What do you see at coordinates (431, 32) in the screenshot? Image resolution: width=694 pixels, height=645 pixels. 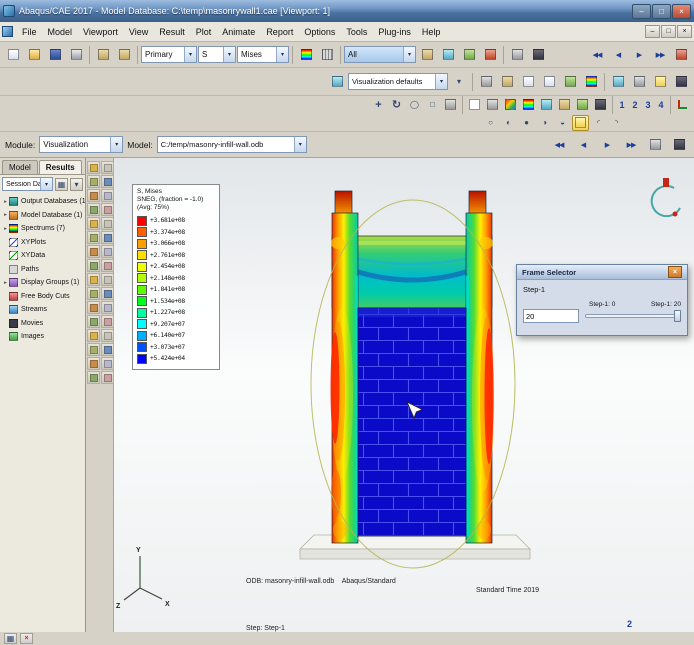 I see `menu-help: Help` at bounding box center [431, 32].